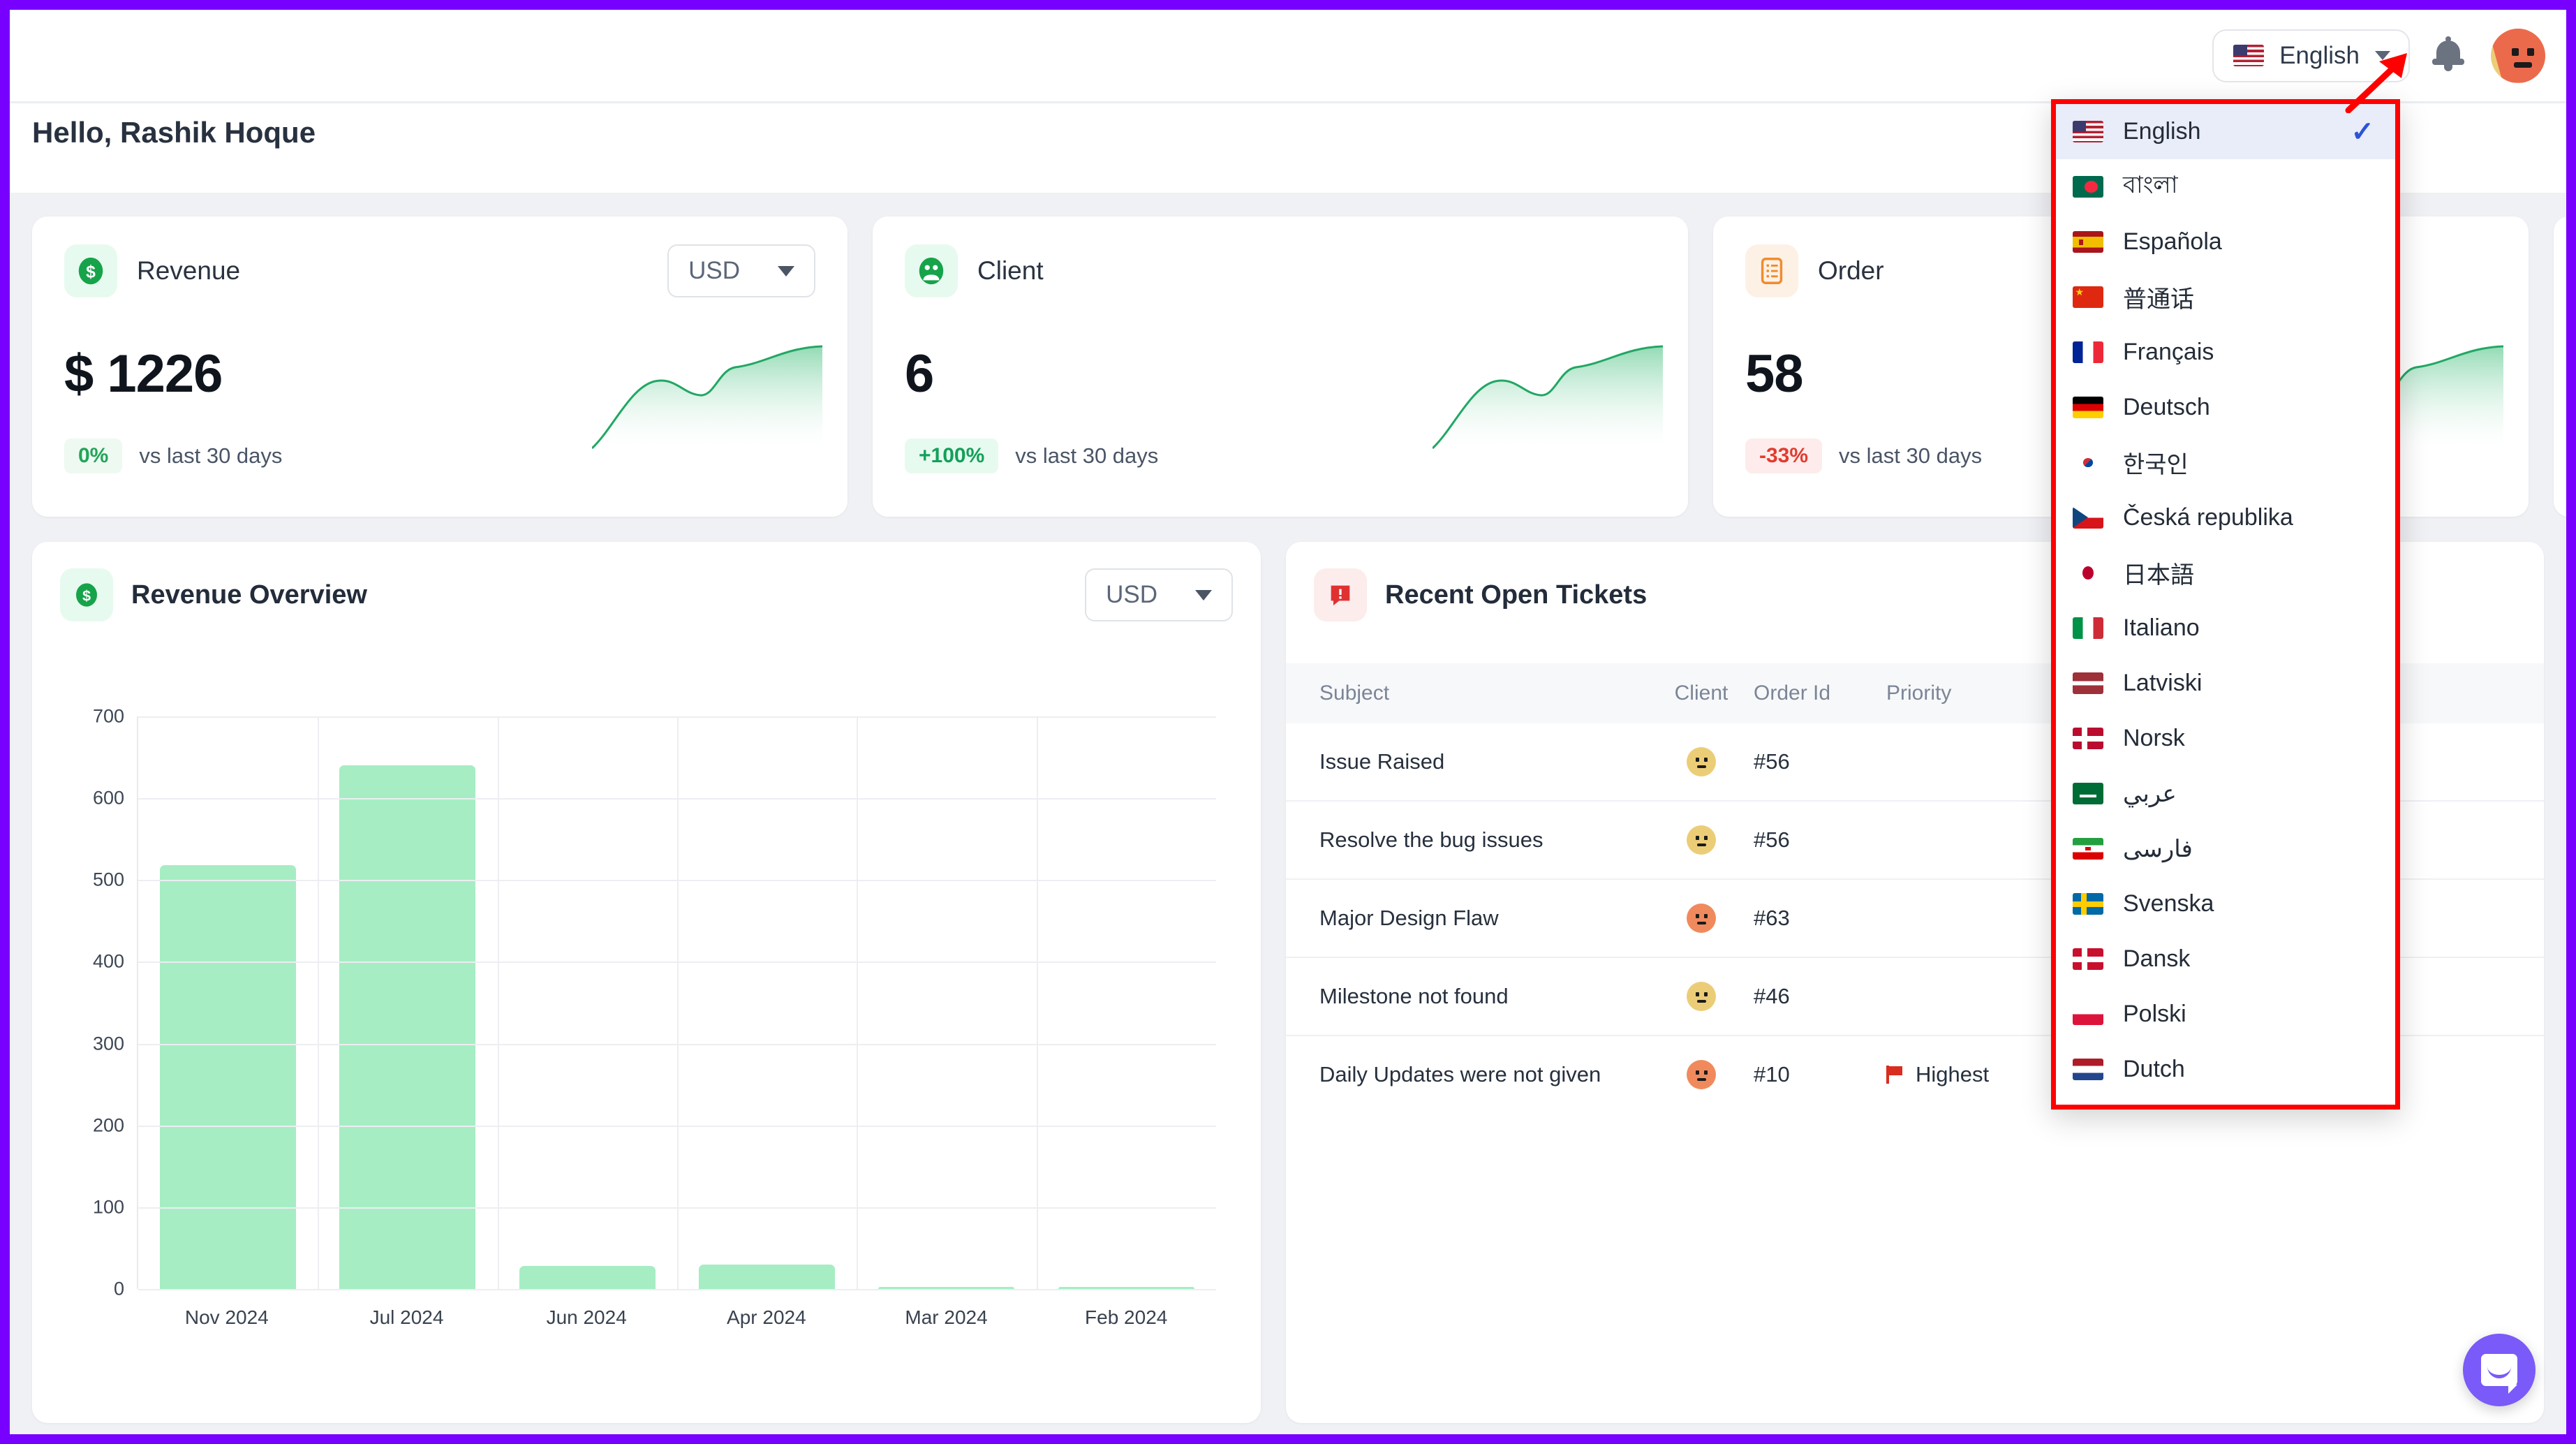 Image resolution: width=2576 pixels, height=1444 pixels. I want to click on y-tick-label: 0, so click(118, 1289).